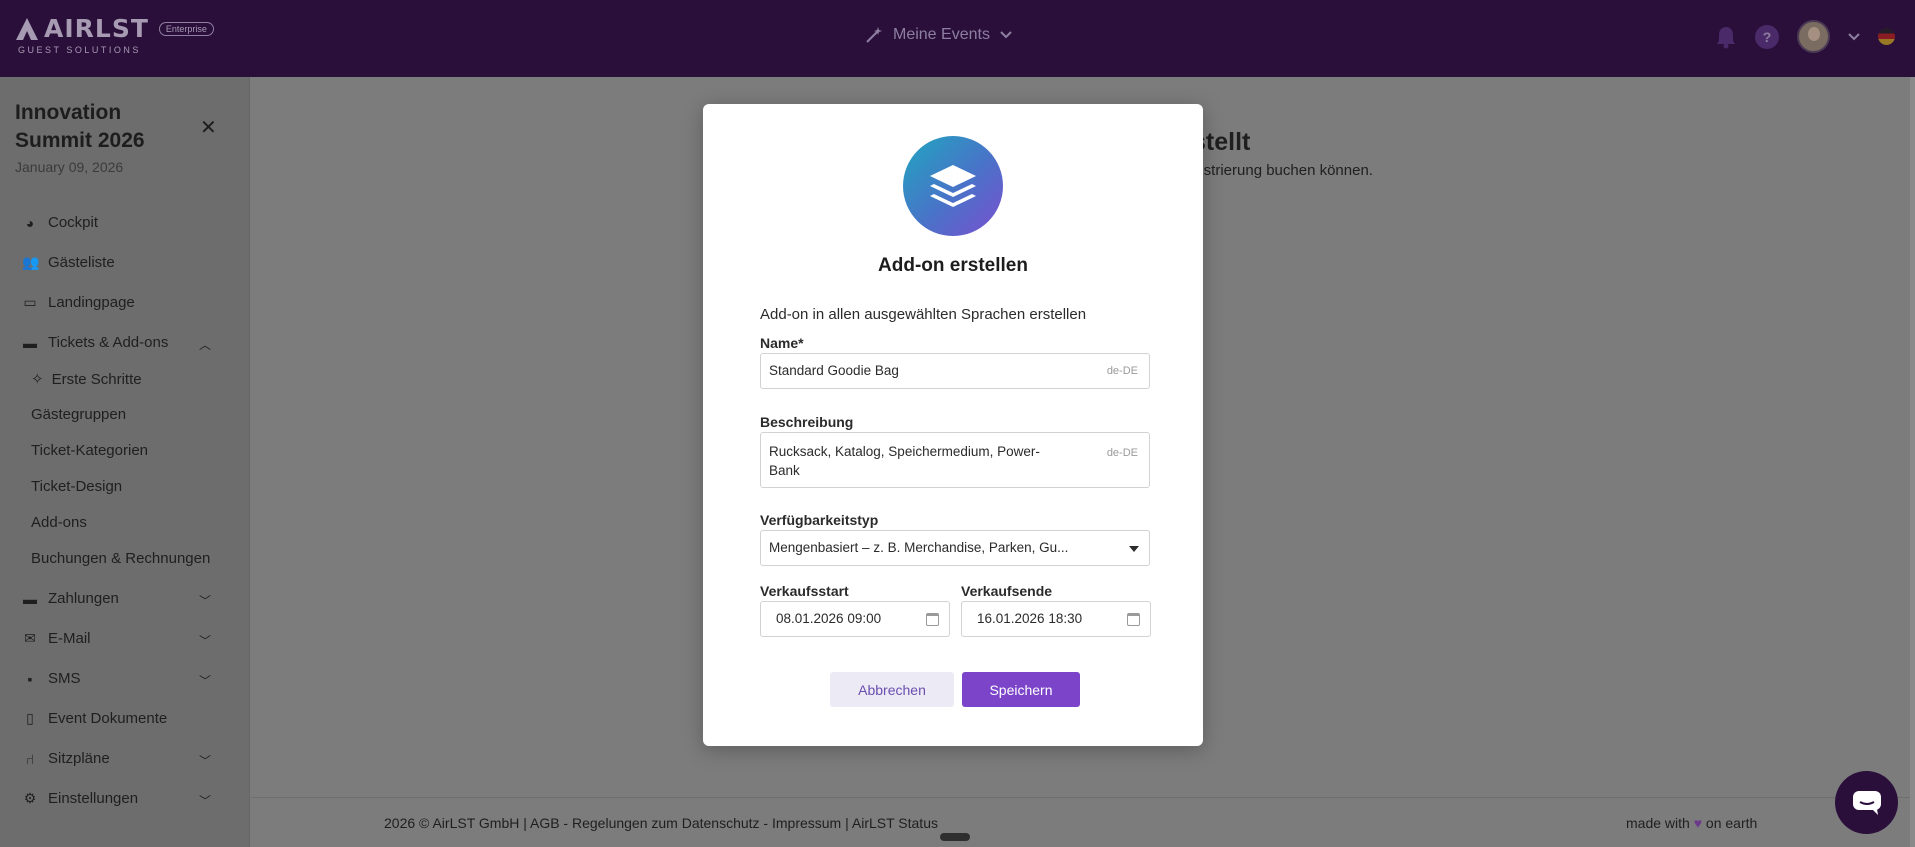 Image resolution: width=1915 pixels, height=847 pixels. What do you see at coordinates (83, 598) in the screenshot?
I see `sidebar-item-label: Zahlungen` at bounding box center [83, 598].